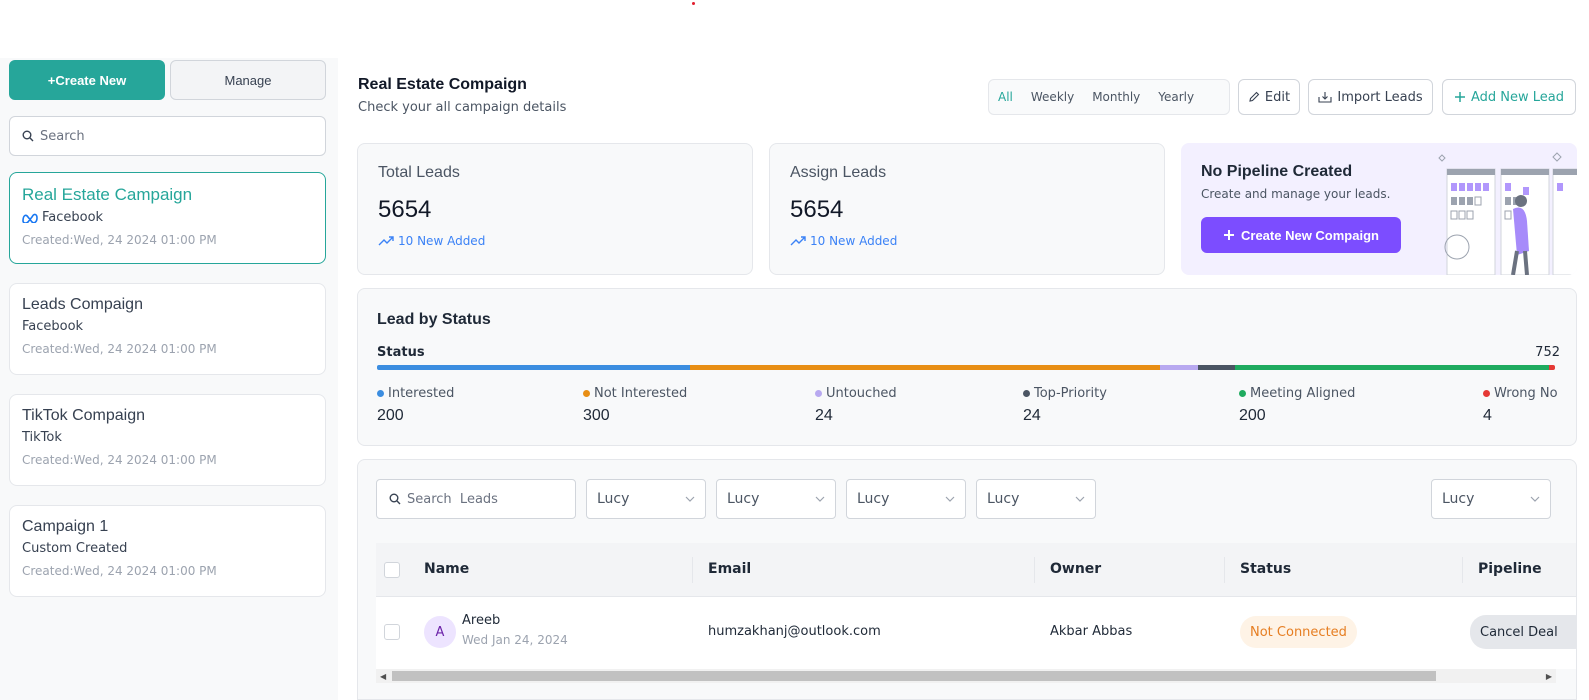  Describe the element at coordinates (641, 393) in the screenshot. I see `legend-label: Not Interested` at that location.